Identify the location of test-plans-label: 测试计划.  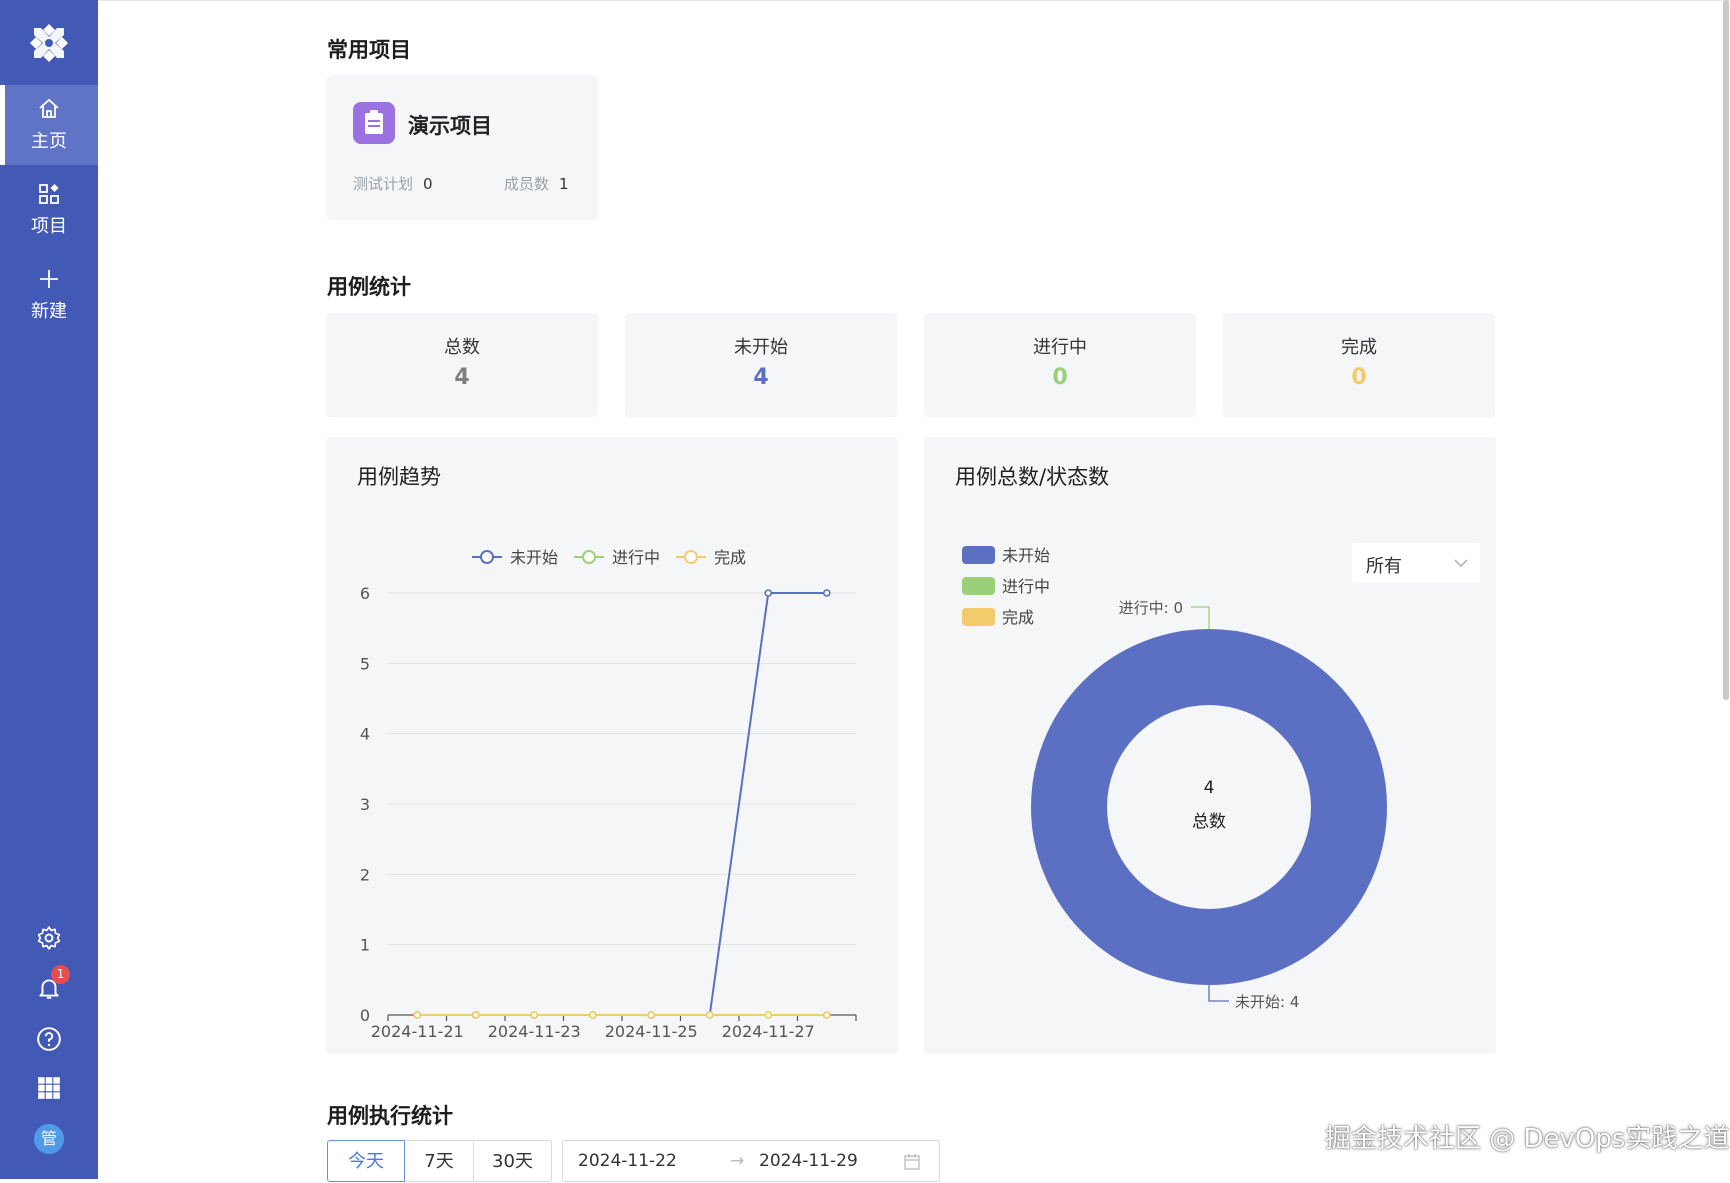
(383, 184).